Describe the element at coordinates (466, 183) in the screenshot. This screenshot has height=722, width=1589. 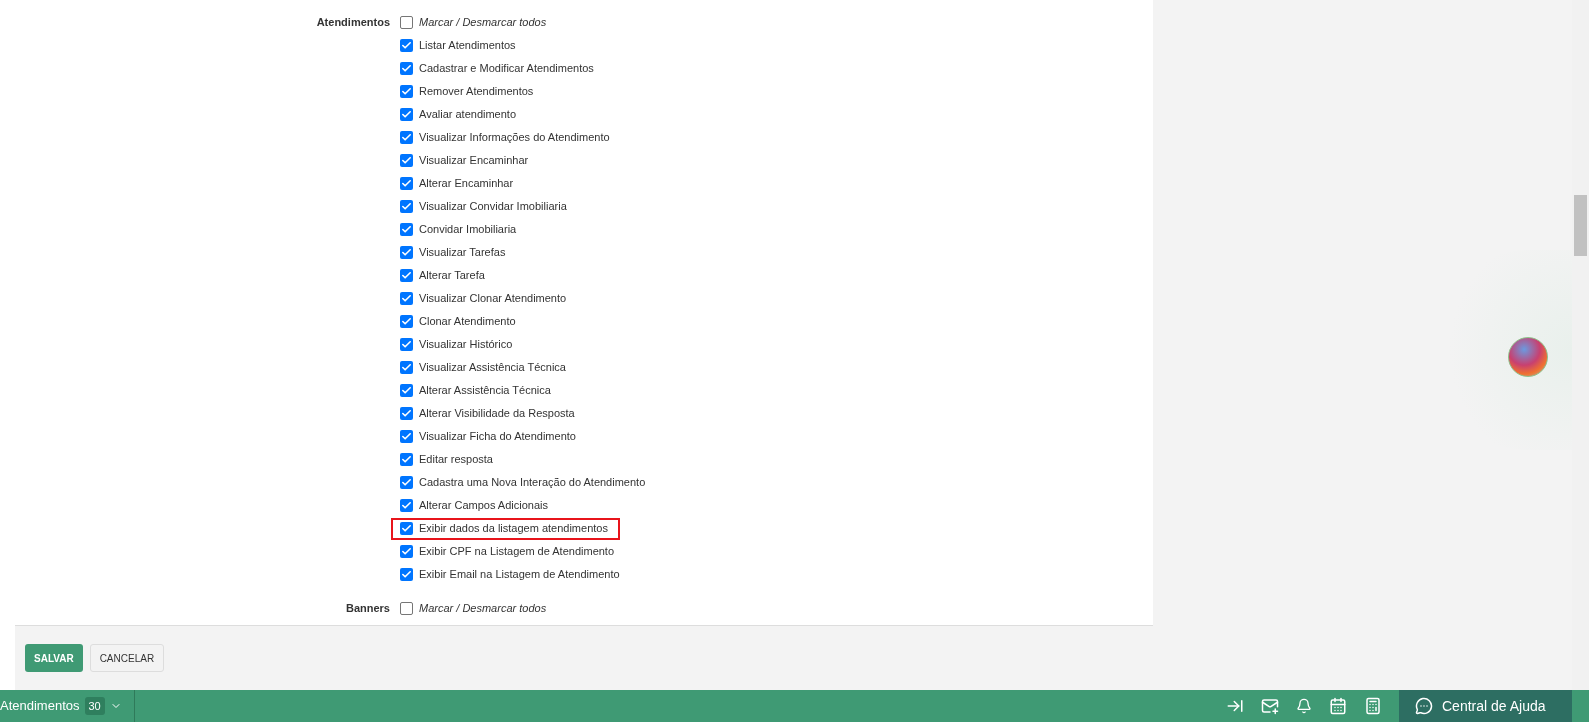
I see `permission-label: Alterar Encaminhar` at that location.